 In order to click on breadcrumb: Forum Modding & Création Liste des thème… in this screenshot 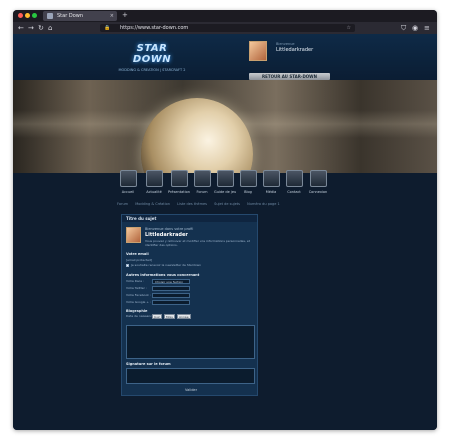, I will do `click(201, 204)`.